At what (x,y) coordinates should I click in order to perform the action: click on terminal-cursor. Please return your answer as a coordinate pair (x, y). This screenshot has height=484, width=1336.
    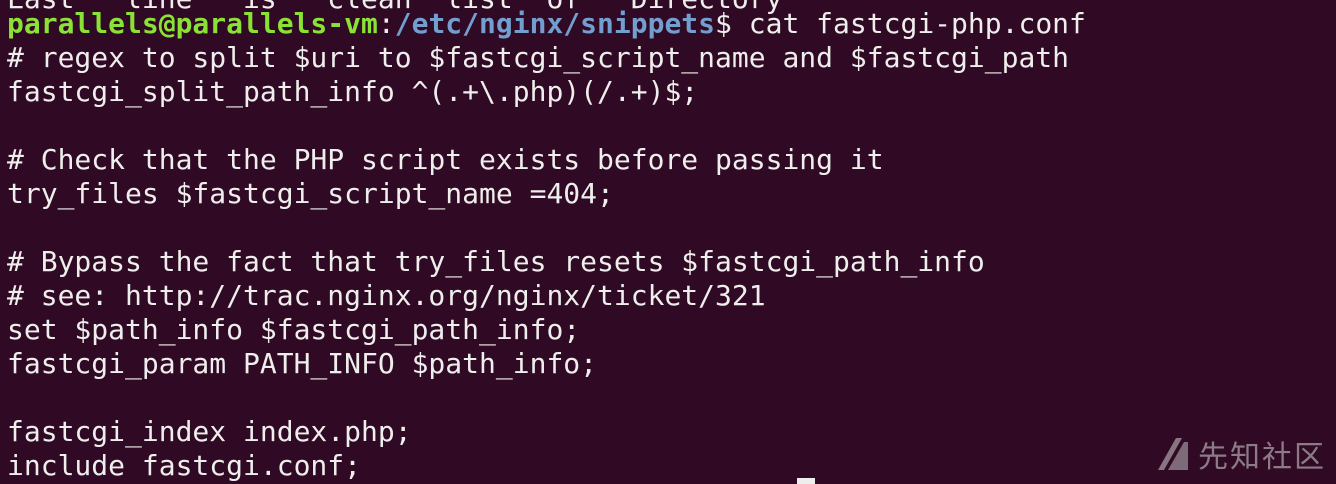
    Looking at the image, I should click on (806, 481).